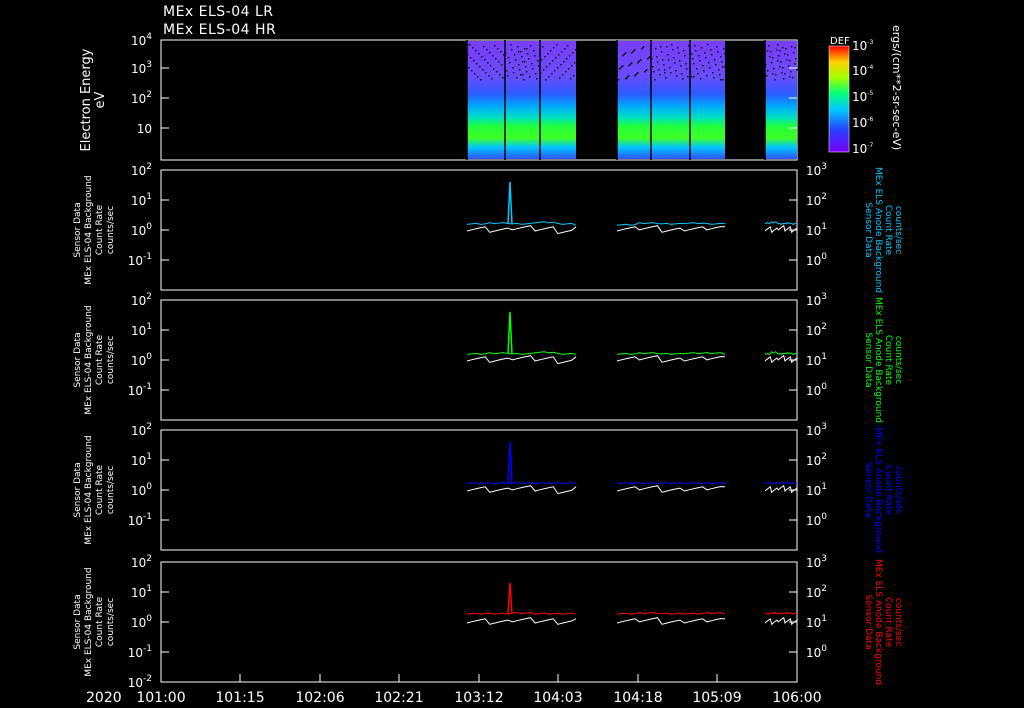 The image size is (1024, 708). I want to click on x-tick-label: 101:15, so click(239, 698).